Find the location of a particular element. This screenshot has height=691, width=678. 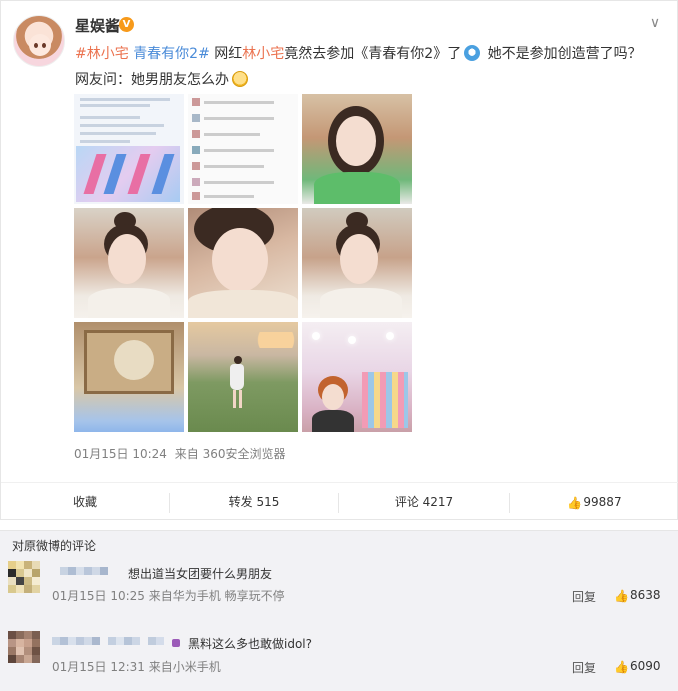

comment-like-count: 8638 is located at coordinates (645, 595).